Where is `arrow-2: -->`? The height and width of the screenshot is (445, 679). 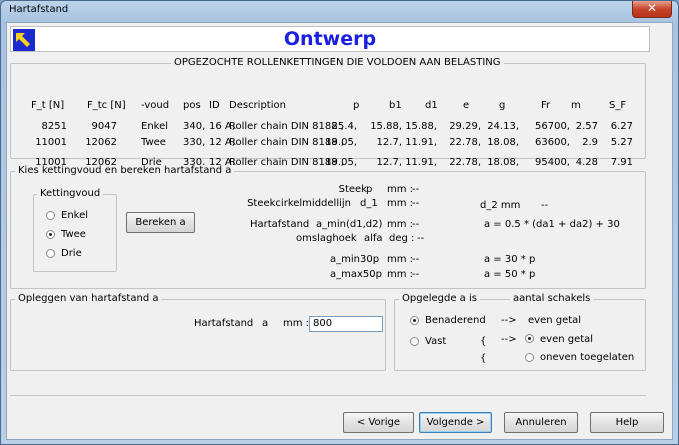 arrow-2: --> is located at coordinates (509, 339).